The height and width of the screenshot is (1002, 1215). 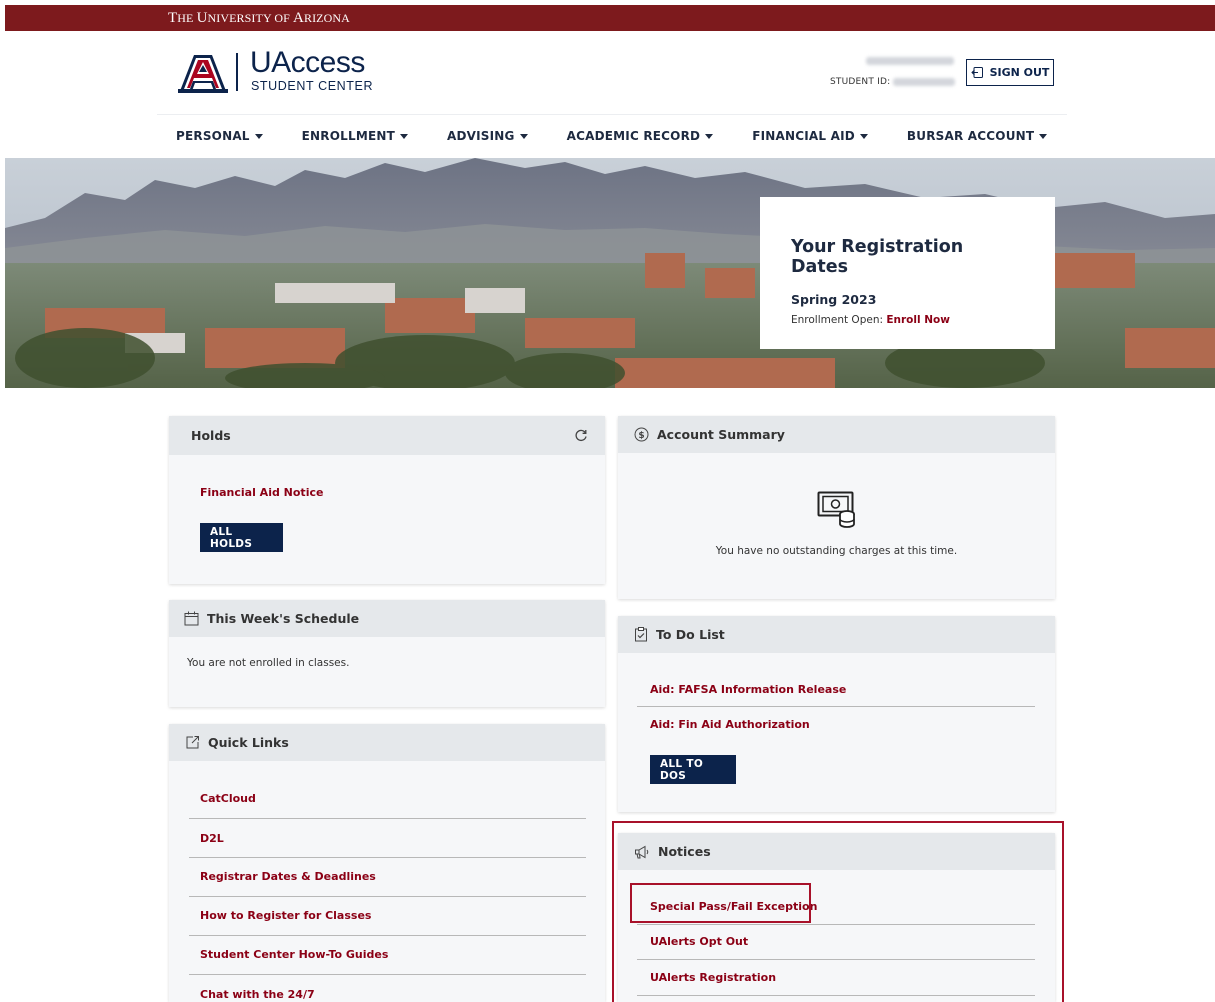 What do you see at coordinates (307, 63) in the screenshot?
I see `app-title: UAccess` at bounding box center [307, 63].